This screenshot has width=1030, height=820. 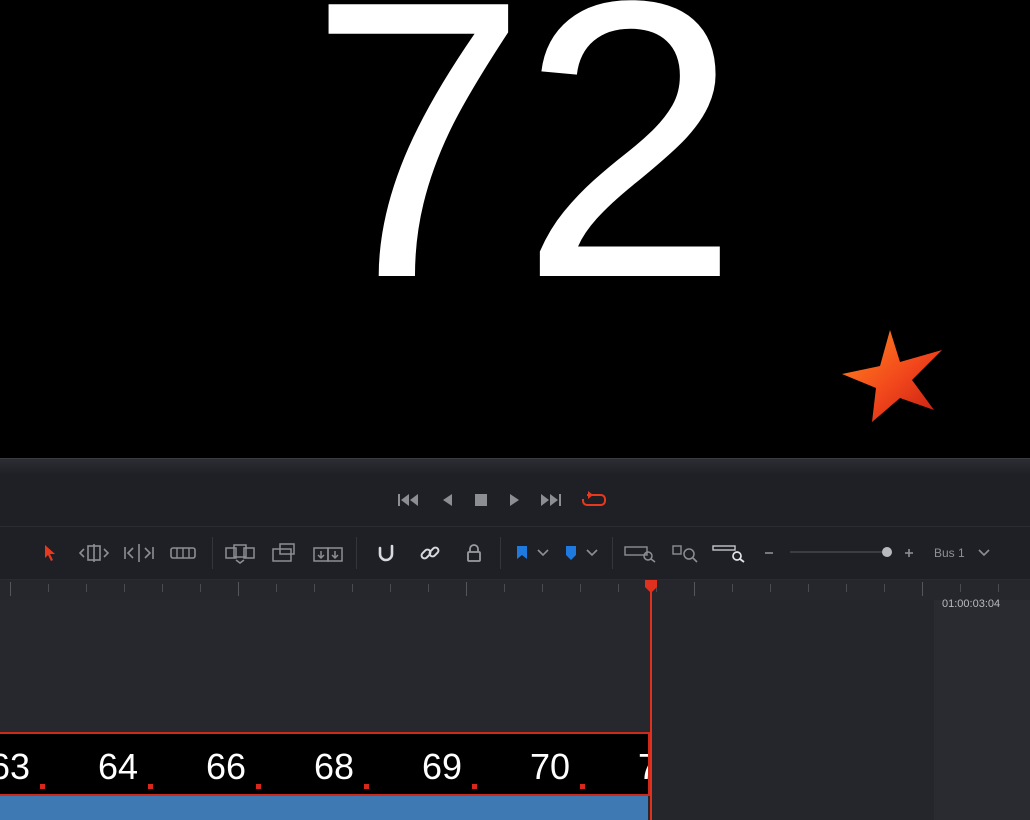 I want to click on snapping-toggle, so click(x=386, y=553).